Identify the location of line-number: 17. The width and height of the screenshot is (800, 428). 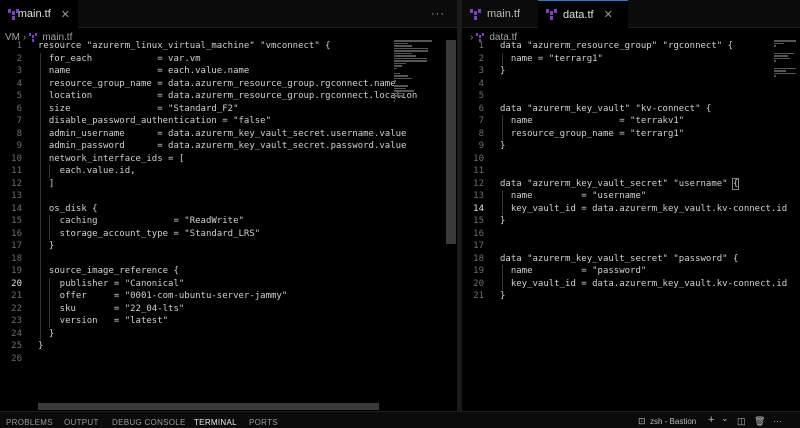
(16, 246).